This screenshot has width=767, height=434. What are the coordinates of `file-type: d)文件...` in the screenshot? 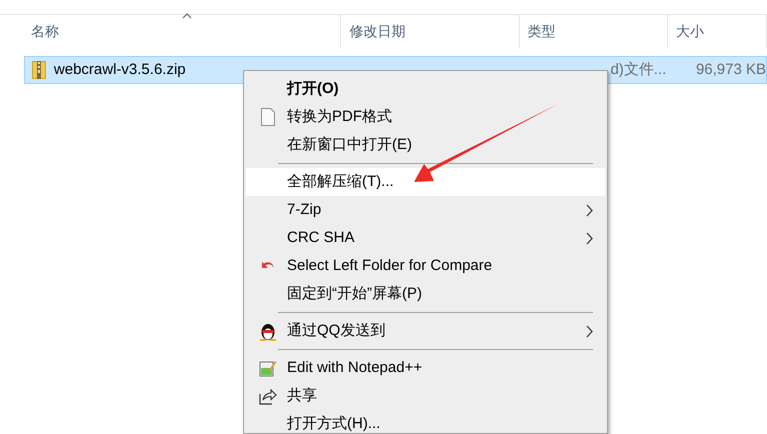 It's located at (639, 70).